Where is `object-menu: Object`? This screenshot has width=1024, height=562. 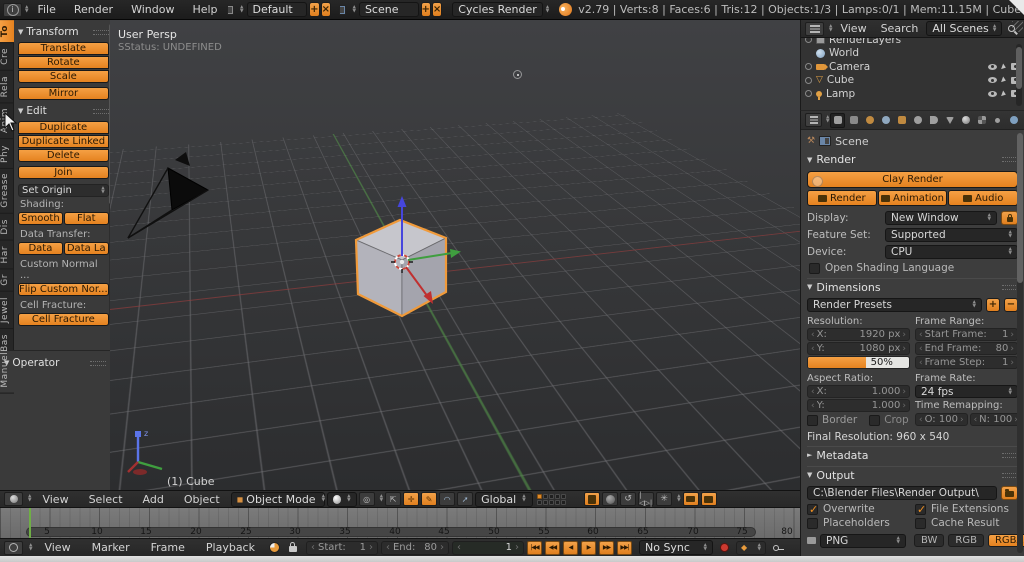 object-menu: Object is located at coordinates (202, 499).